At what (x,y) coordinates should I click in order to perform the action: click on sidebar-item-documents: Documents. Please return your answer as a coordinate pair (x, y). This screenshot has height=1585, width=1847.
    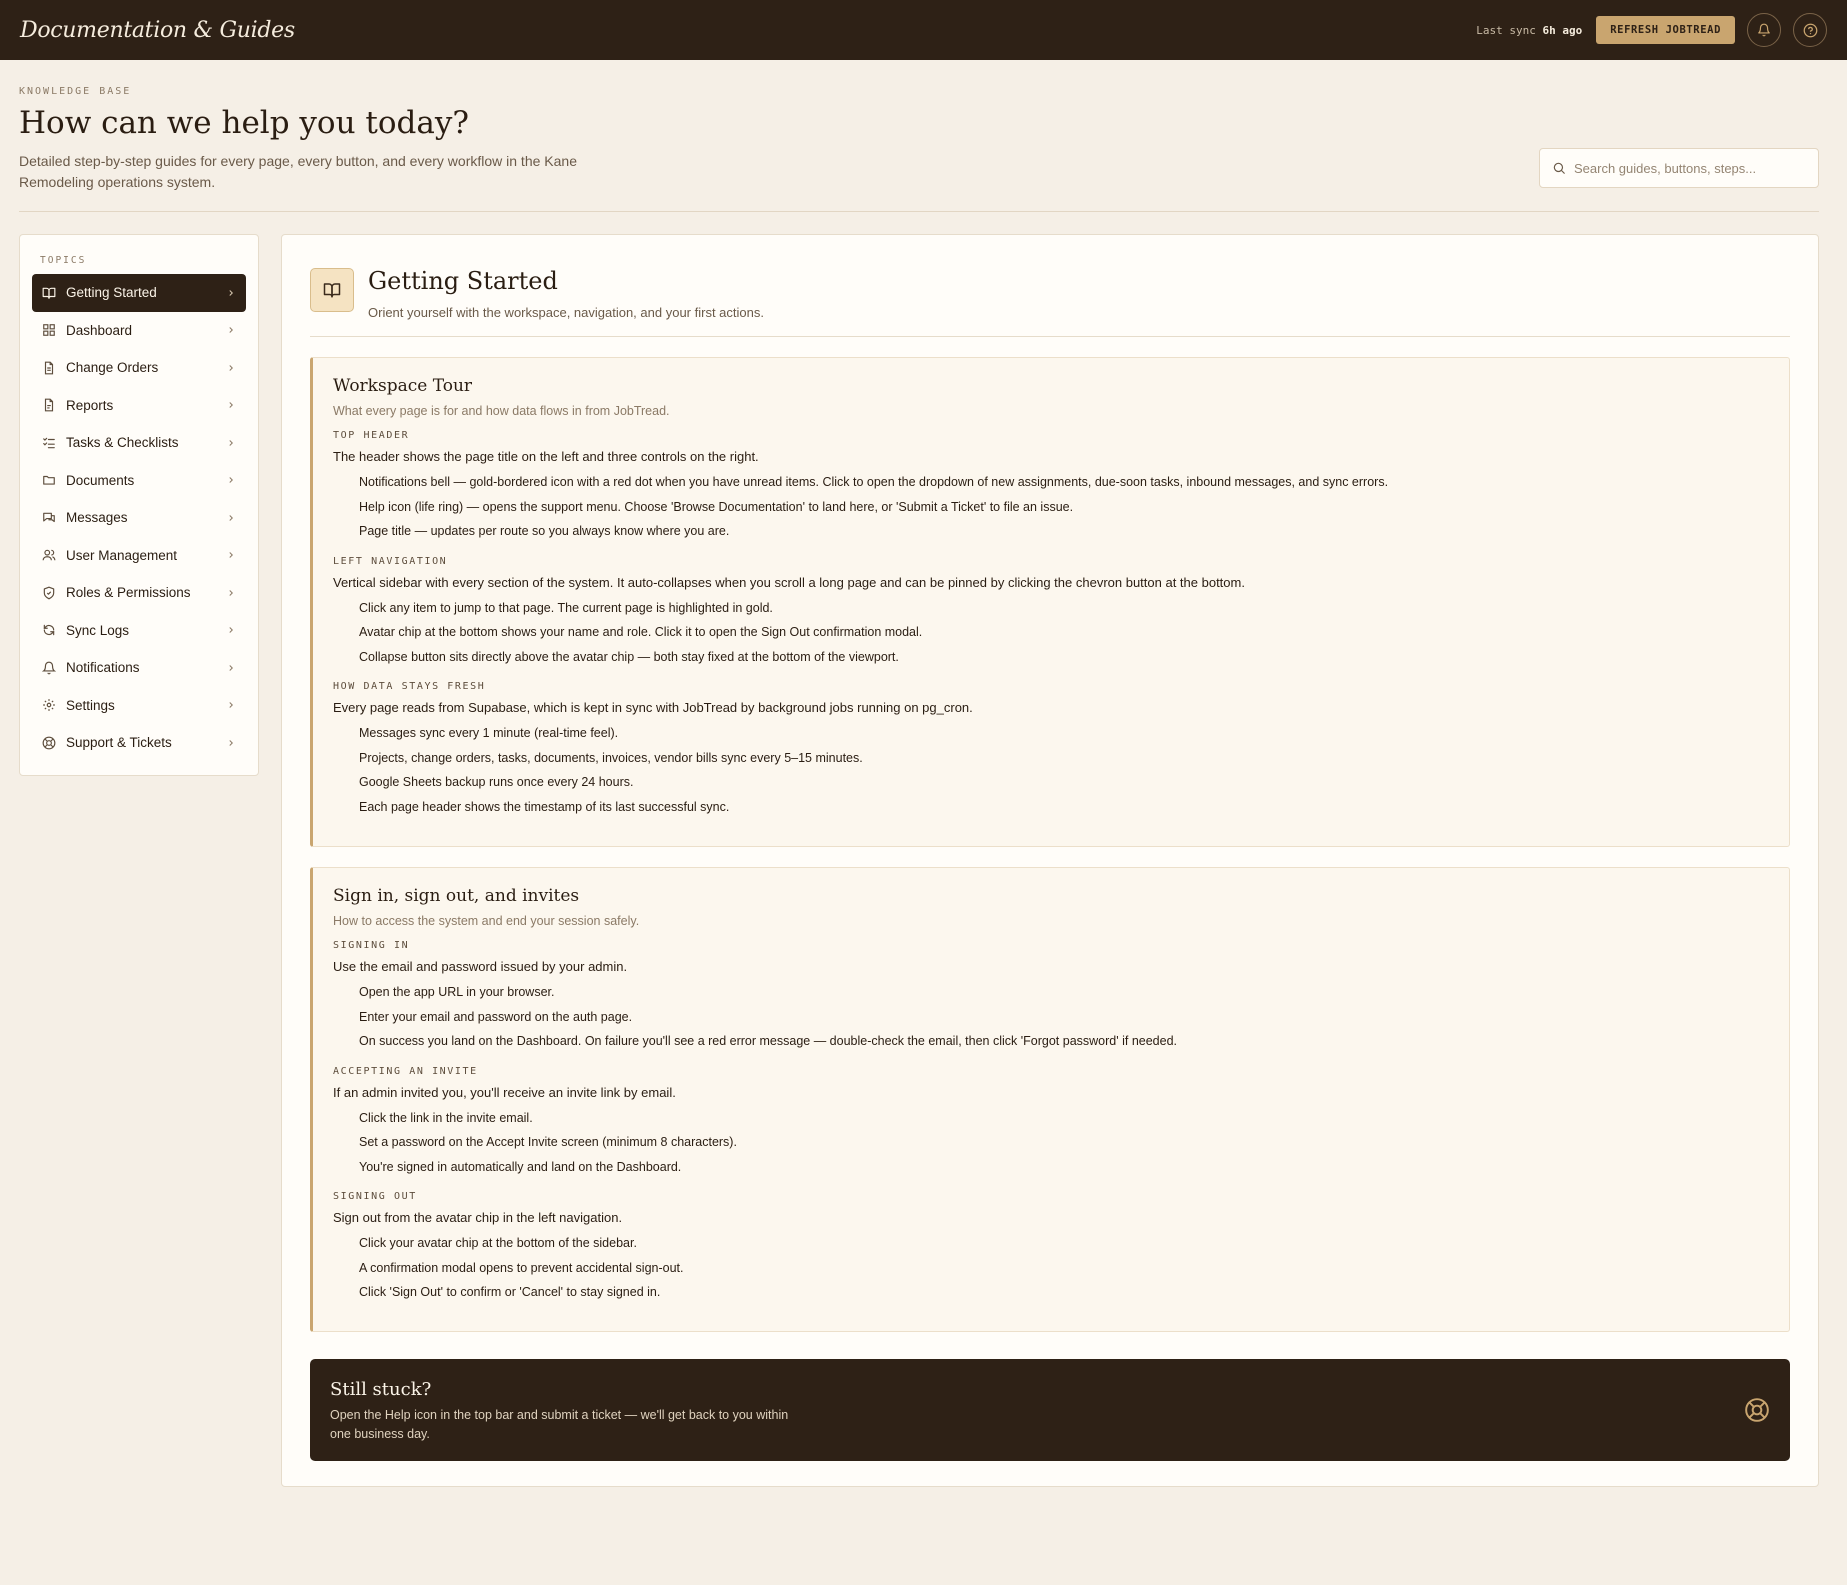
    Looking at the image, I should click on (139, 481).